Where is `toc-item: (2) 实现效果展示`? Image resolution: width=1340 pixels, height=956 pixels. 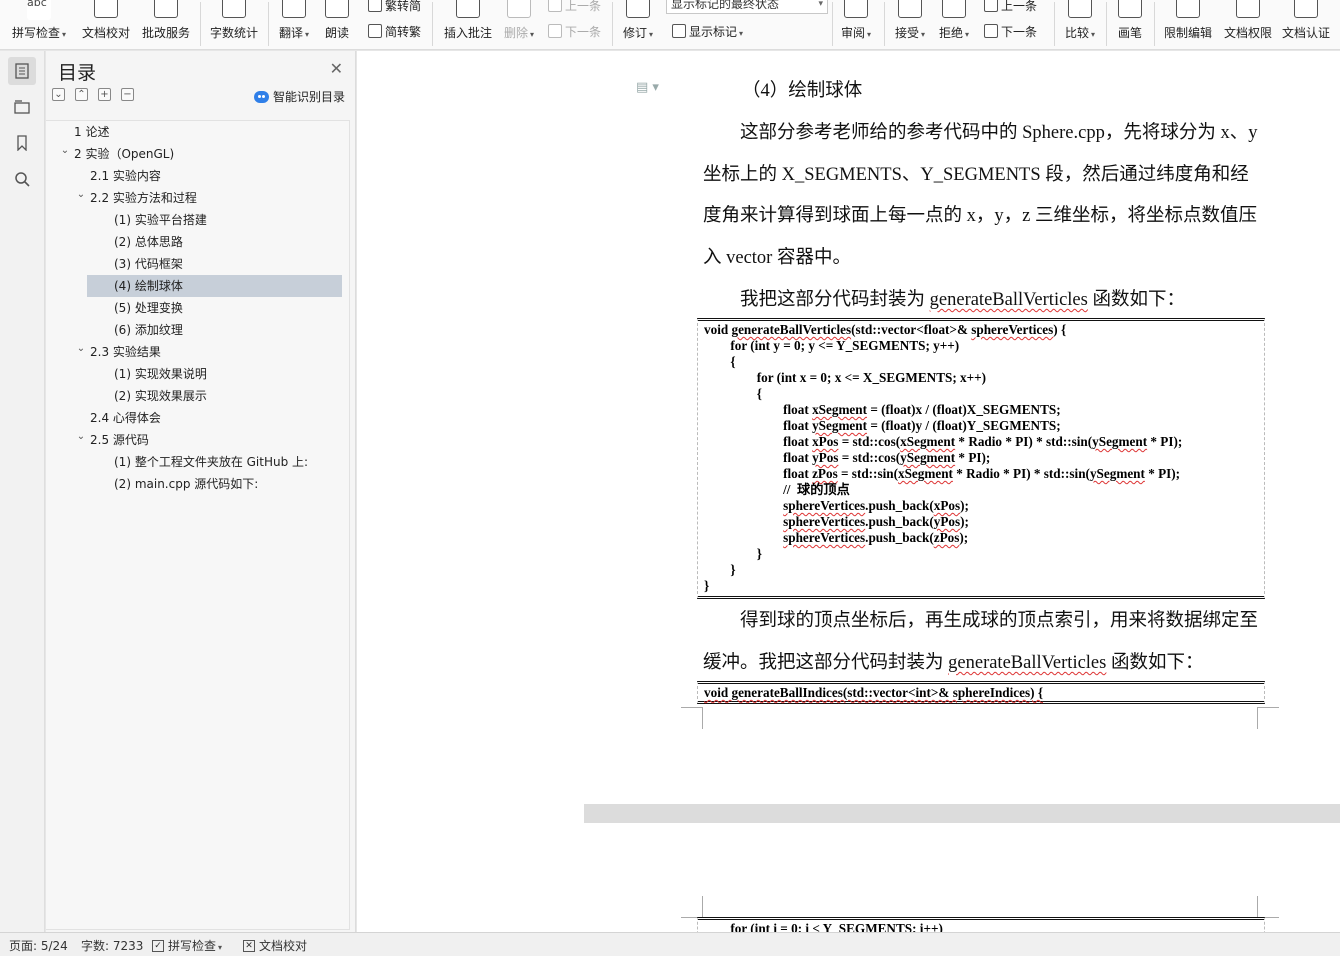 toc-item: (2) 实现效果展示 is located at coordinates (198, 396).